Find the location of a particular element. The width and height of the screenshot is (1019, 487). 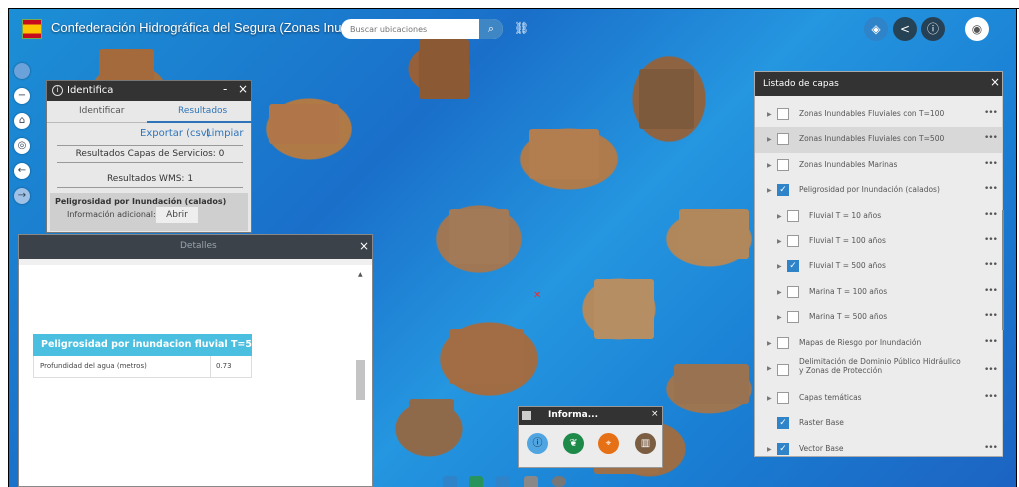

link-icon: ⛓ is located at coordinates (521, 28).